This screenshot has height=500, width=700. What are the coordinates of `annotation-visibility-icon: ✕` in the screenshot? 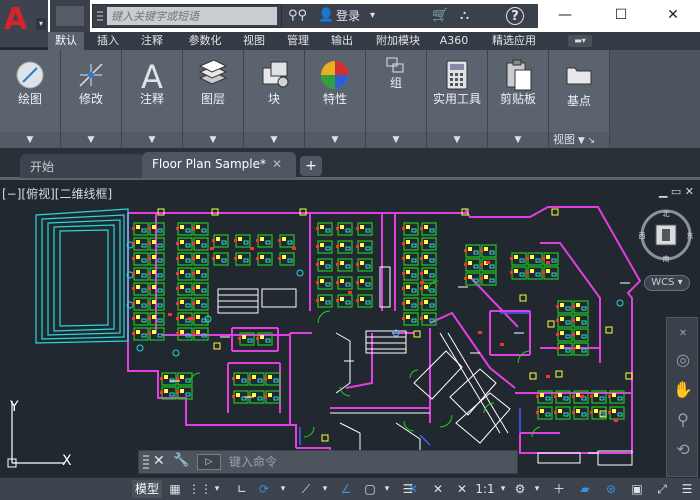 It's located at (438, 489).